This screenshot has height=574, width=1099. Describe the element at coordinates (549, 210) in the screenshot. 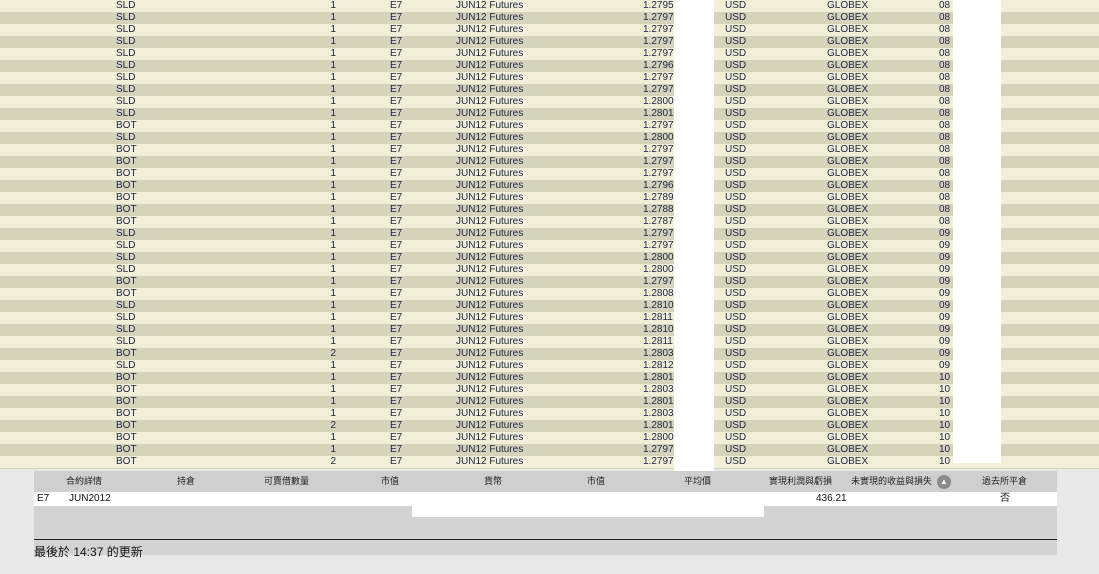

I see `table-row: BOT 1 E7 JUN12 Futures 1.2788 USD GLOBEX 08` at that location.